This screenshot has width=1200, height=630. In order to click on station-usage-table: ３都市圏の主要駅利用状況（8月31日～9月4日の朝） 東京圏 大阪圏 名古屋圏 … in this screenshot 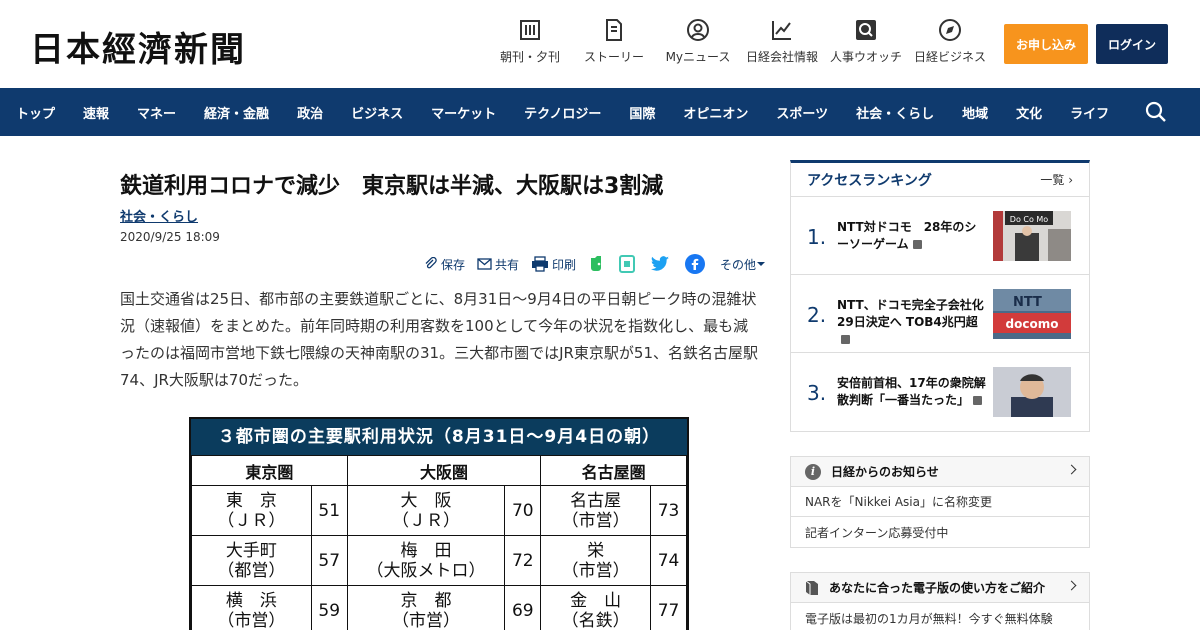, I will do `click(439, 523)`.